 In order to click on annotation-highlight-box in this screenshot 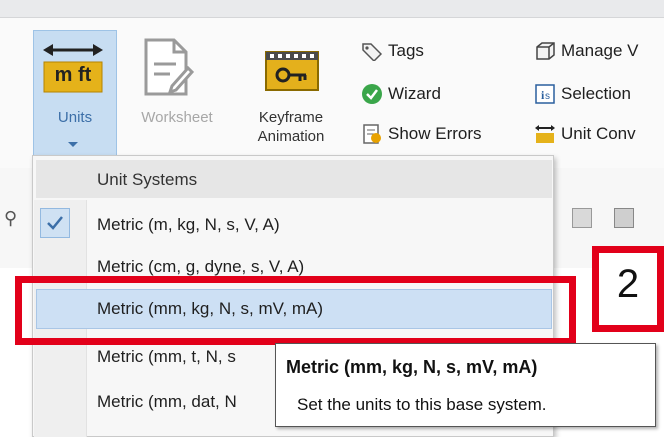, I will do `click(295, 310)`.